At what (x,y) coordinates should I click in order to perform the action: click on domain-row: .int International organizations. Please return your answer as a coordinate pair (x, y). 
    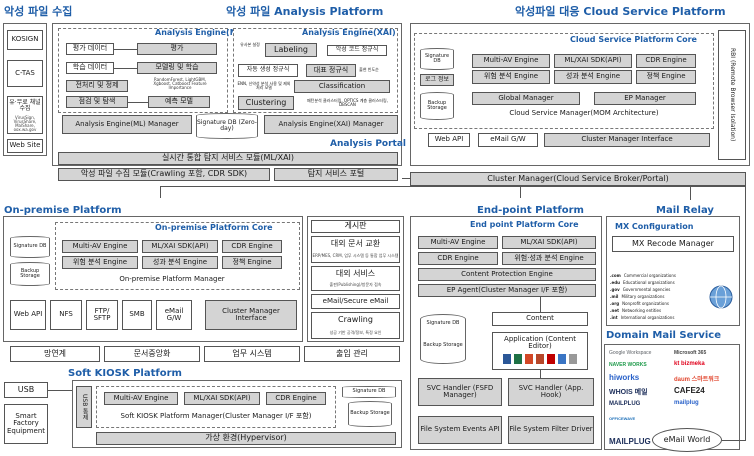
    Looking at the image, I should click on (658, 317).